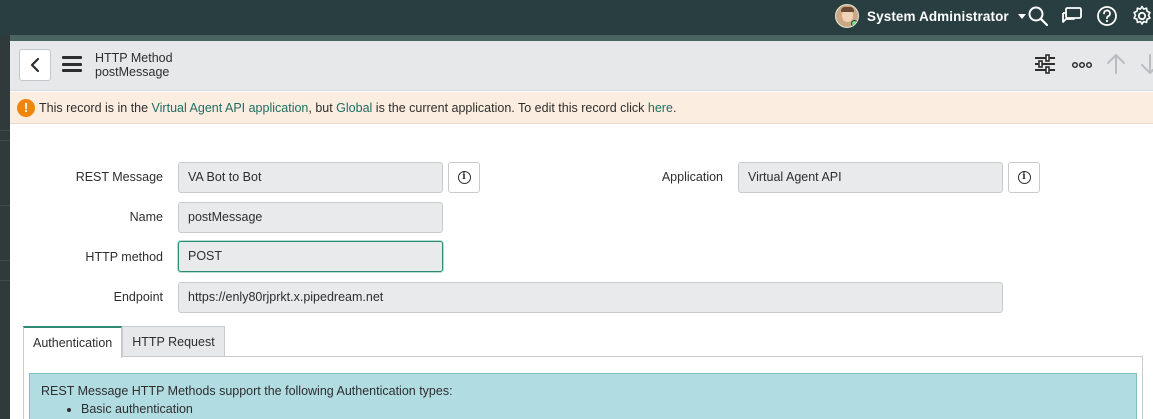  I want to click on top-banner: System Administrator, so click(576, 17).